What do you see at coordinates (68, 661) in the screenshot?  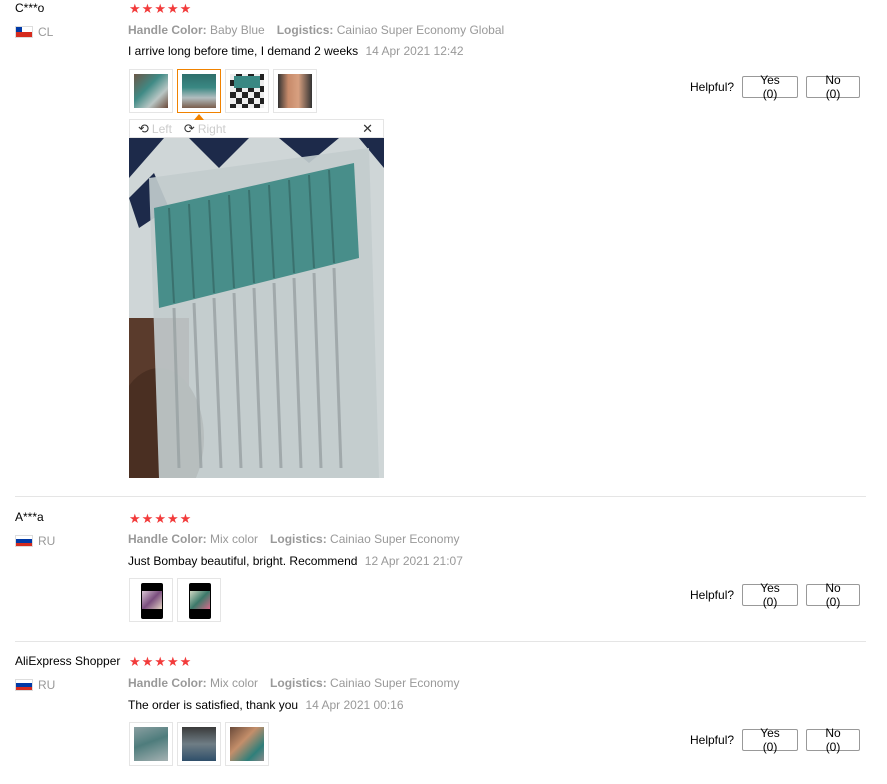 I see `reviewer-name: AliExpress Shopper` at bounding box center [68, 661].